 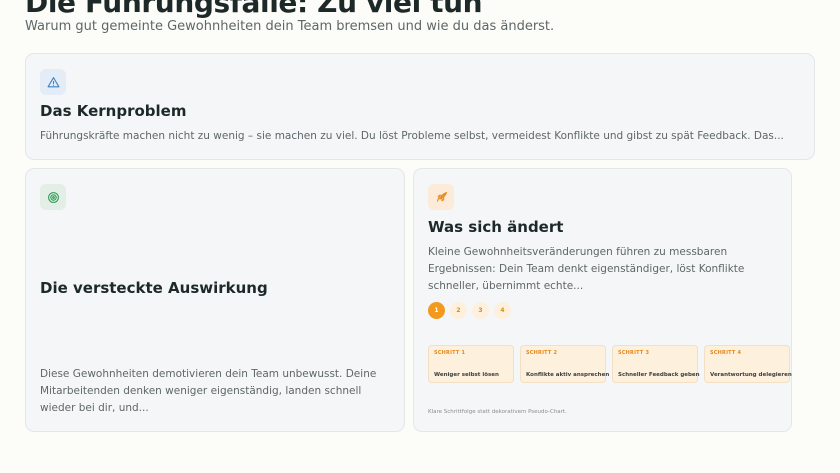 What do you see at coordinates (656, 364) in the screenshot?
I see `step-card-3: SCHRITT 3 Schneller Feedback geben` at bounding box center [656, 364].